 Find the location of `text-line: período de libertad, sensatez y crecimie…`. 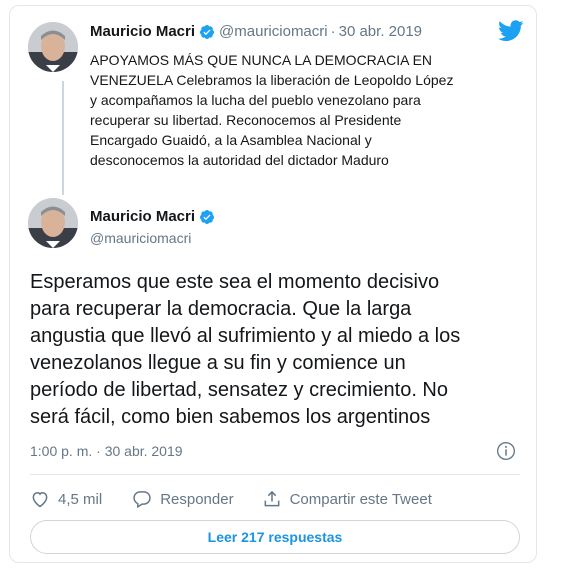

text-line: período de libertad, sensatez y crecimie… is located at coordinates (239, 390).